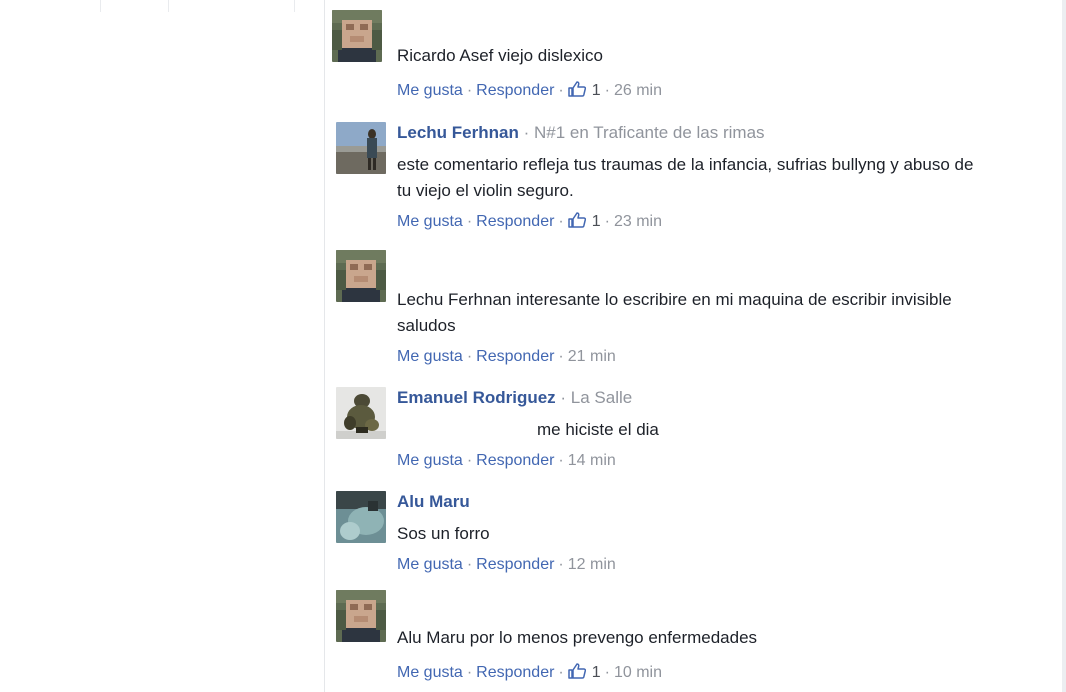 Image resolution: width=1066 pixels, height=692 pixels. Describe the element at coordinates (476, 397) in the screenshot. I see `author-name: Emanuel Rodriguez` at that location.